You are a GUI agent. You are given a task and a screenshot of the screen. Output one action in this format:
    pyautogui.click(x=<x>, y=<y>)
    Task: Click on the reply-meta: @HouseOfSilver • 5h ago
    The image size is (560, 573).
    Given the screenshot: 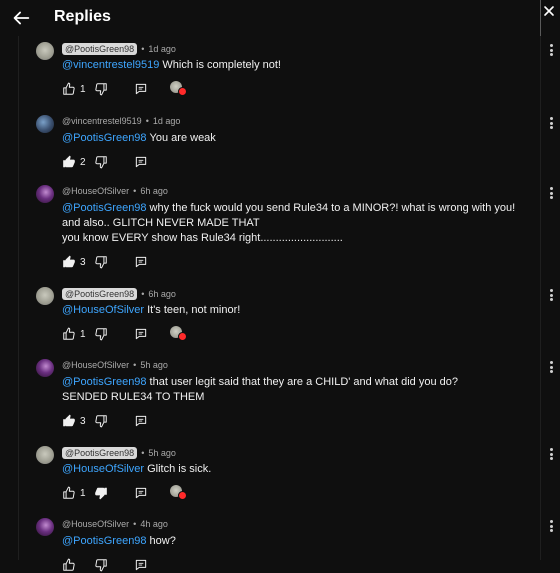 What is the action you would take?
    pyautogui.click(x=115, y=365)
    